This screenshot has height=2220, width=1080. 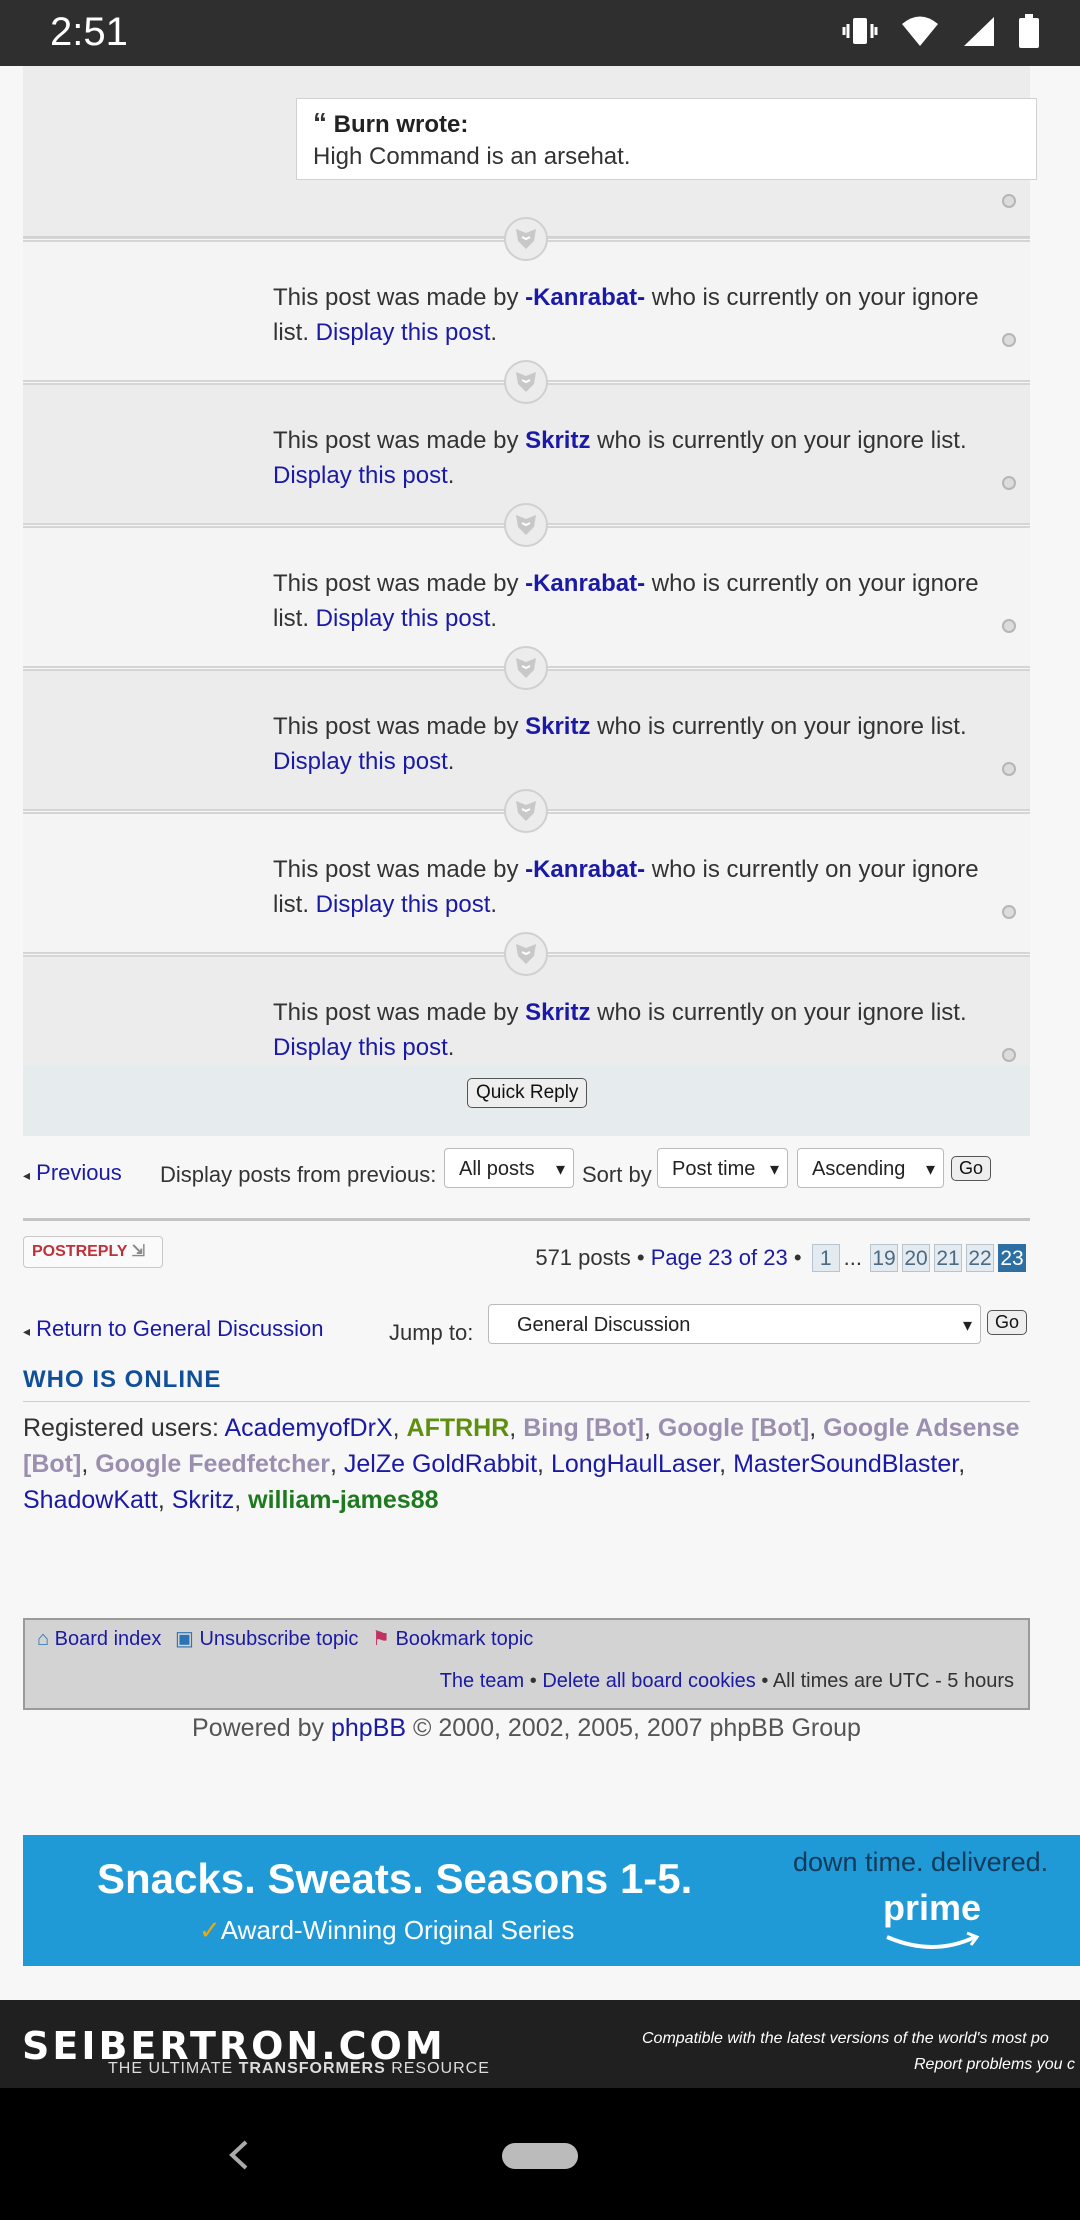 What do you see at coordinates (617, 1174) in the screenshot?
I see `sort-by-label: Sort by` at bounding box center [617, 1174].